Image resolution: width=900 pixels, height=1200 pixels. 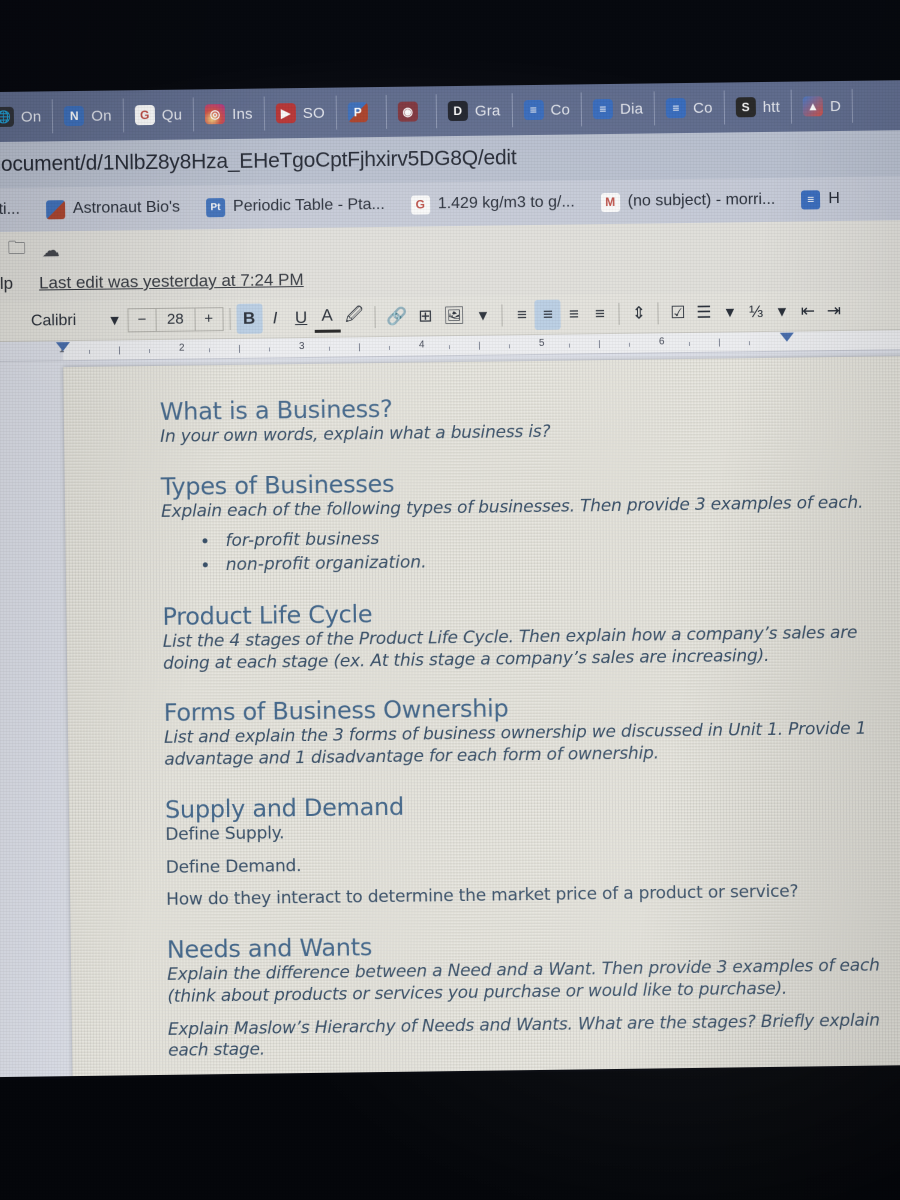 I want to click on font-size-input: 28, so click(x=175, y=319).